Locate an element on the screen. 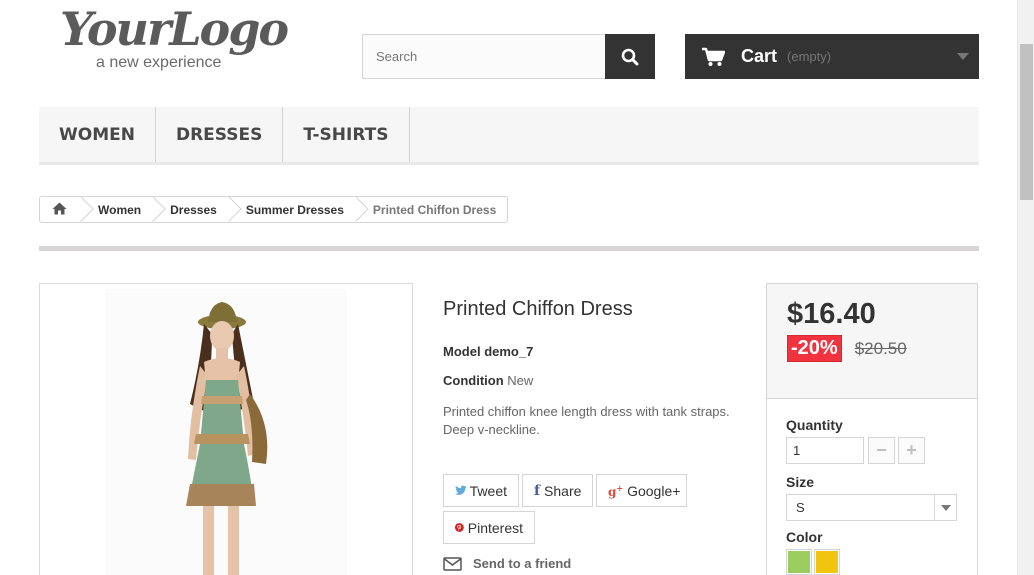 The height and width of the screenshot is (575, 1034). color-block: Color is located at coordinates (881, 552).